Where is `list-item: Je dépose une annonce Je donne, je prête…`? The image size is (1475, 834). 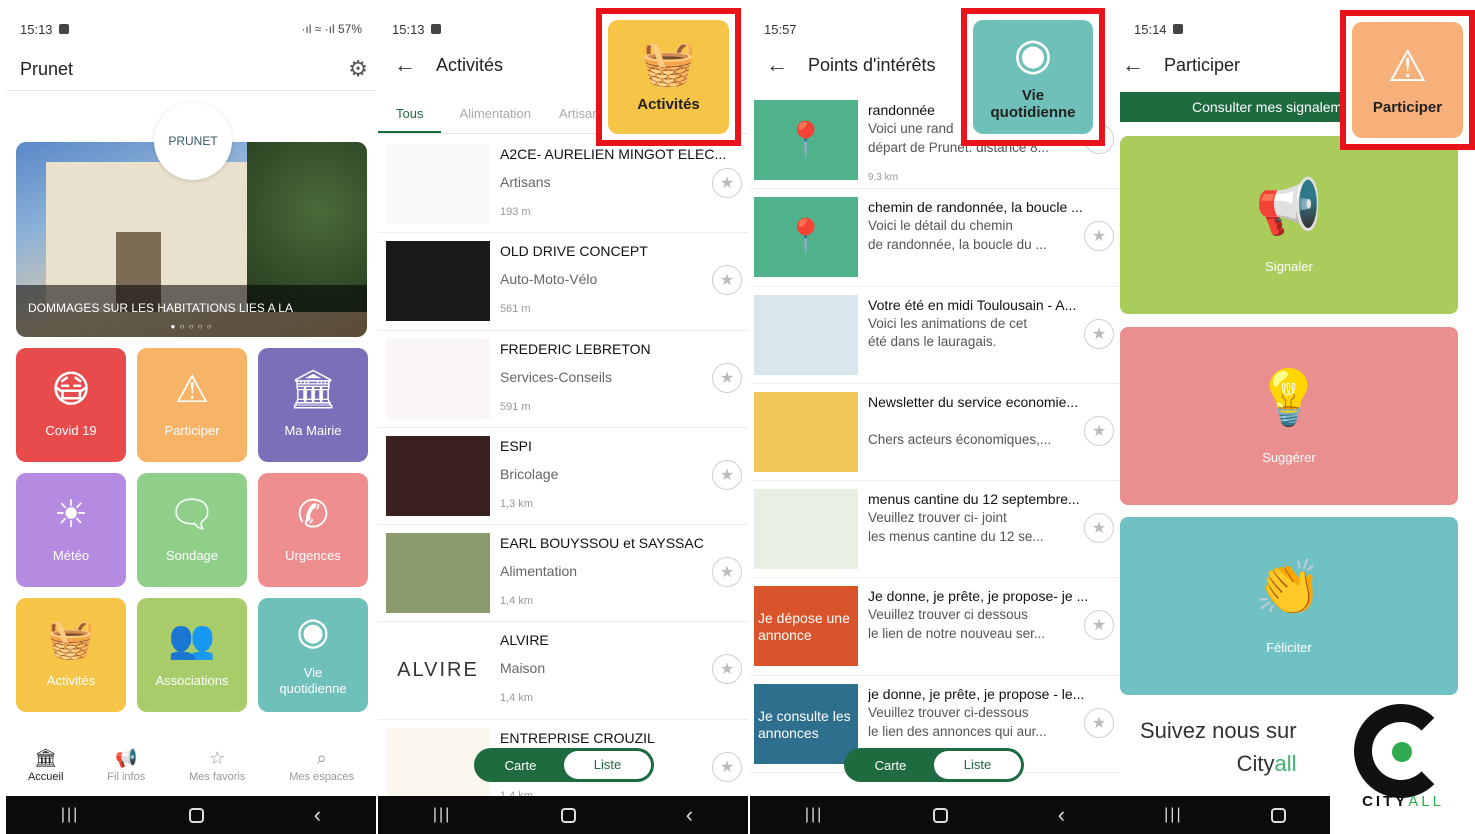 list-item: Je dépose une annonce Je donne, je prête… is located at coordinates (935, 627).